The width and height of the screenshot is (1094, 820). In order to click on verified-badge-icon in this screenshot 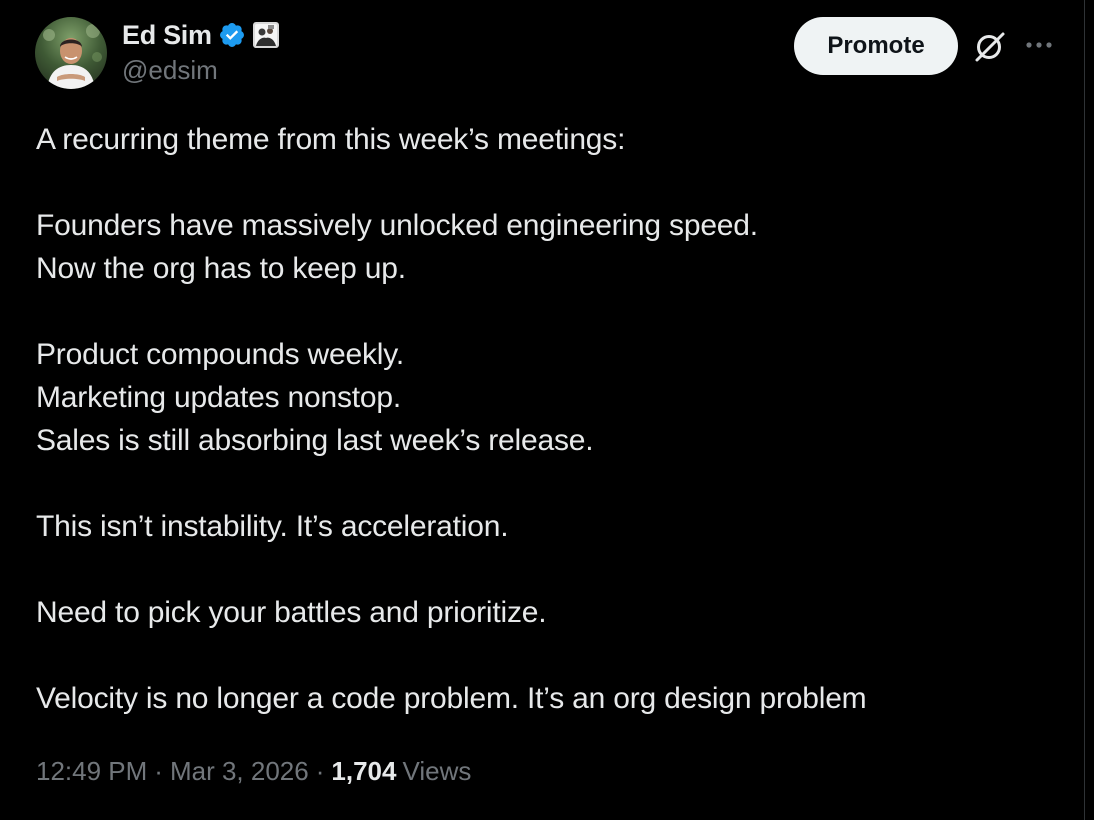, I will do `click(232, 35)`.